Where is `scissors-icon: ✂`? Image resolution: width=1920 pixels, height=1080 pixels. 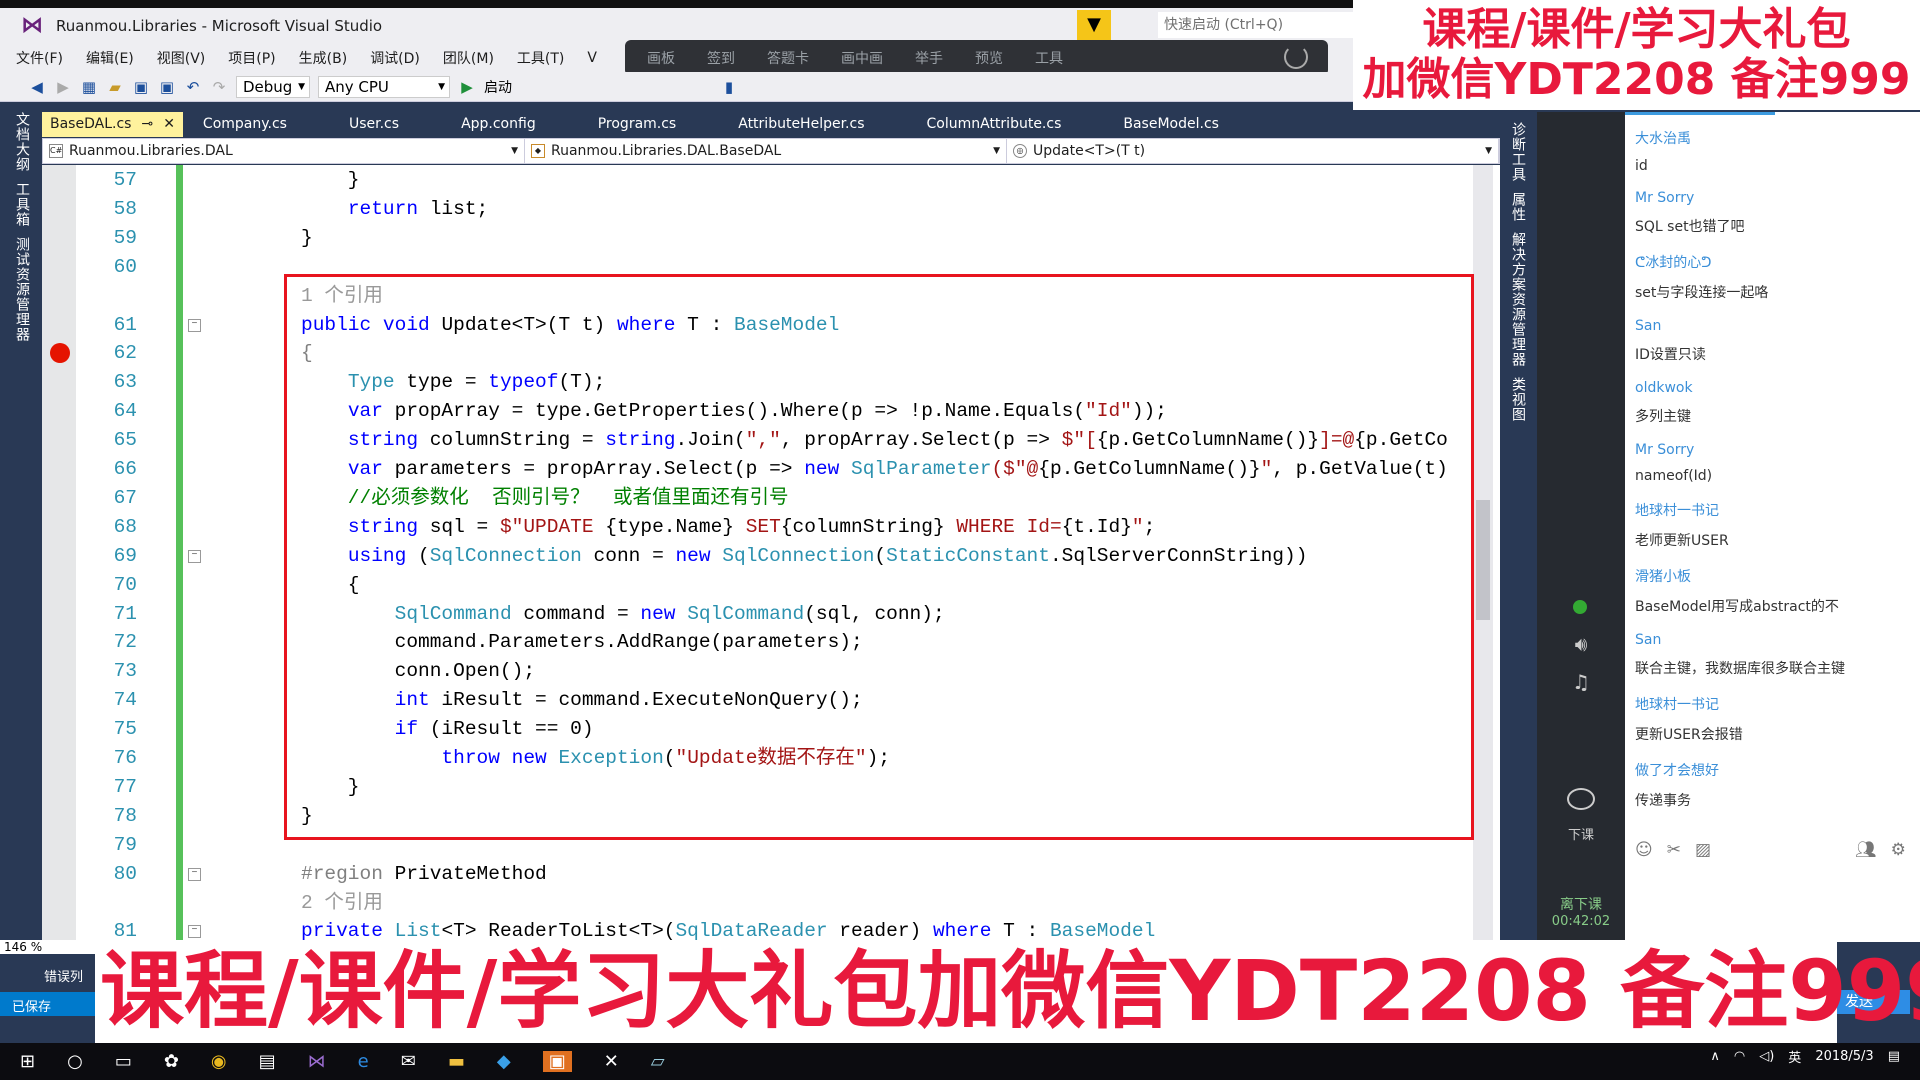 scissors-icon: ✂ is located at coordinates (1674, 850).